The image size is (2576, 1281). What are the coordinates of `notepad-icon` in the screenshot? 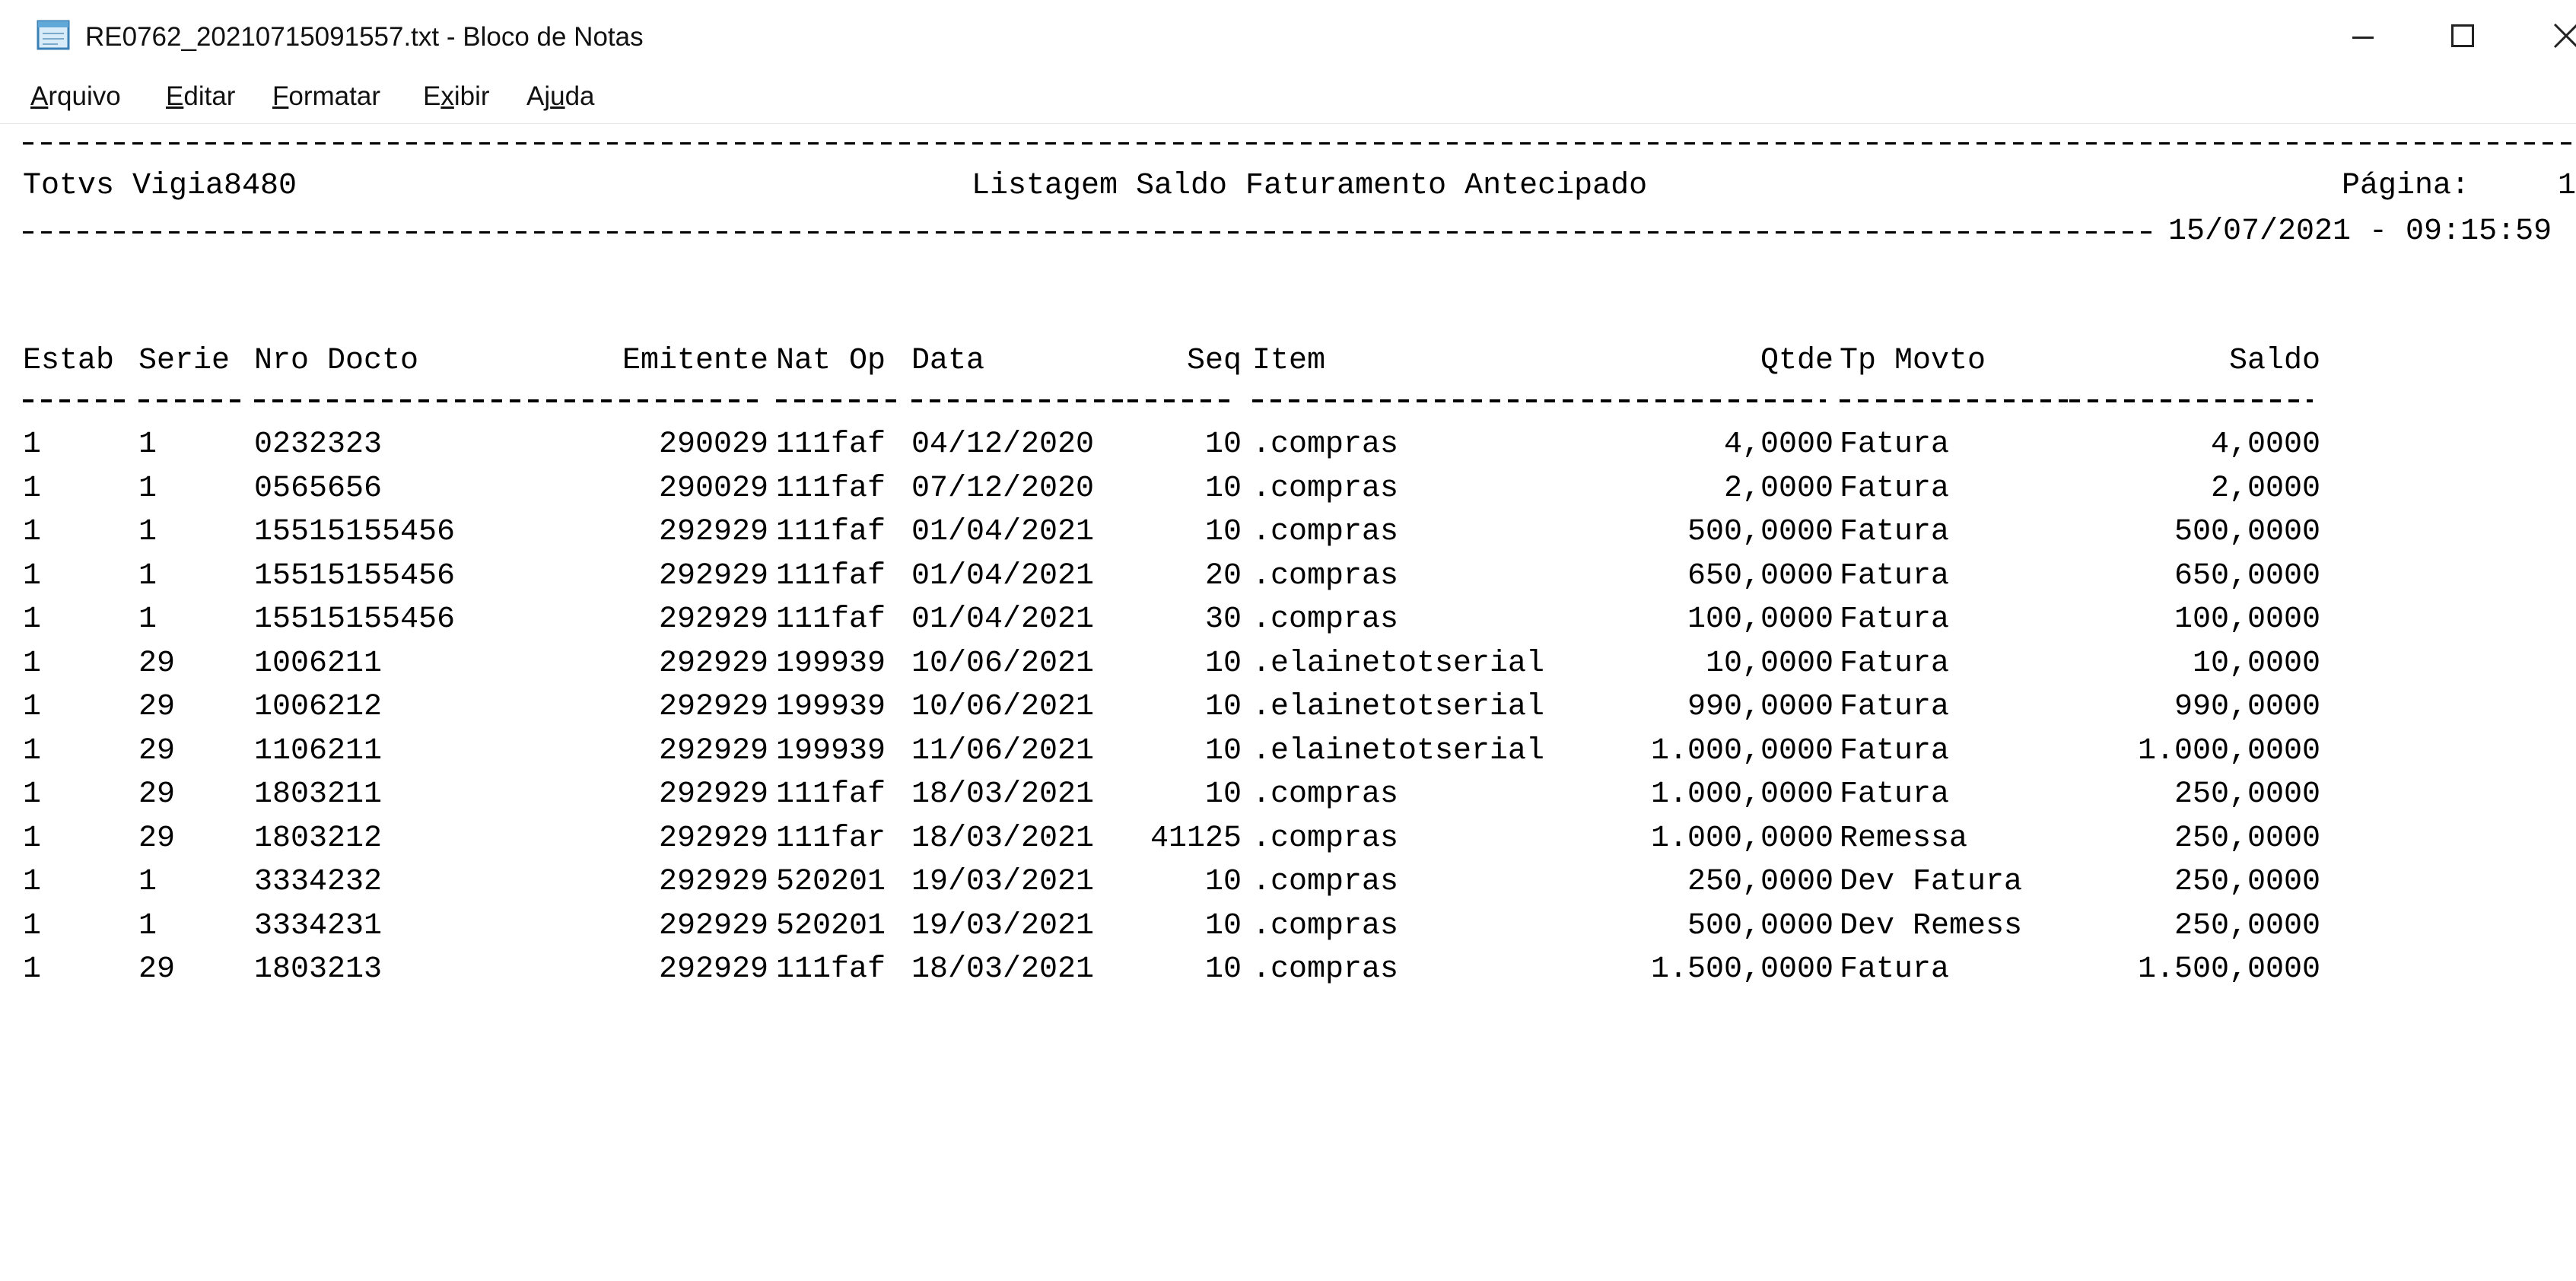 It's located at (54, 35).